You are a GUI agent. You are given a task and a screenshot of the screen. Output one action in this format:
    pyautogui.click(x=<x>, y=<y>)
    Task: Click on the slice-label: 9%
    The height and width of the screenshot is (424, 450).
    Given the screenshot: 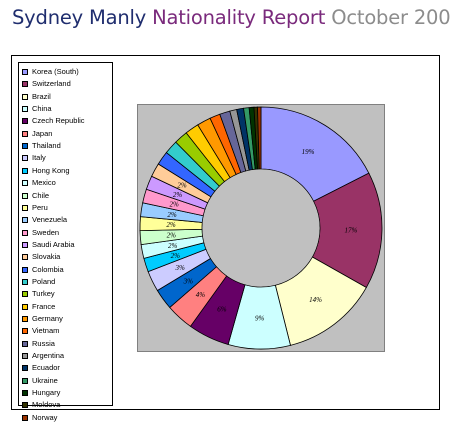 What is the action you would take?
    pyautogui.click(x=260, y=318)
    